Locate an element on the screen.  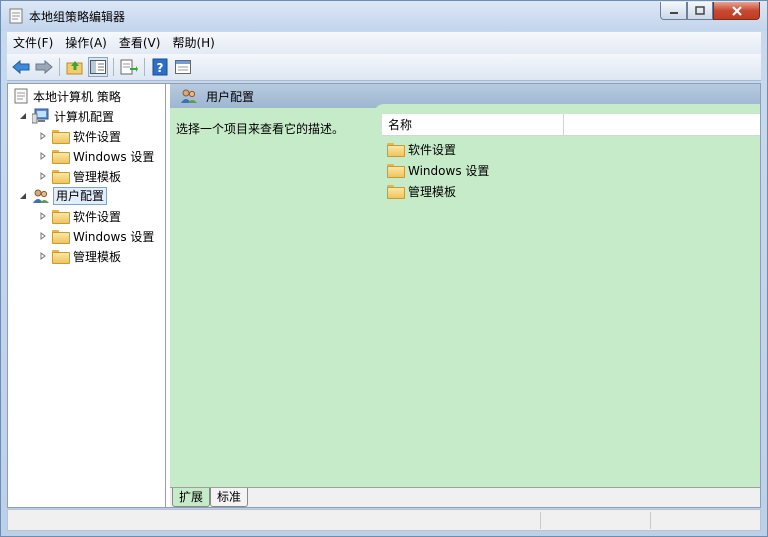
properties-icon is located at coordinates (183, 67).